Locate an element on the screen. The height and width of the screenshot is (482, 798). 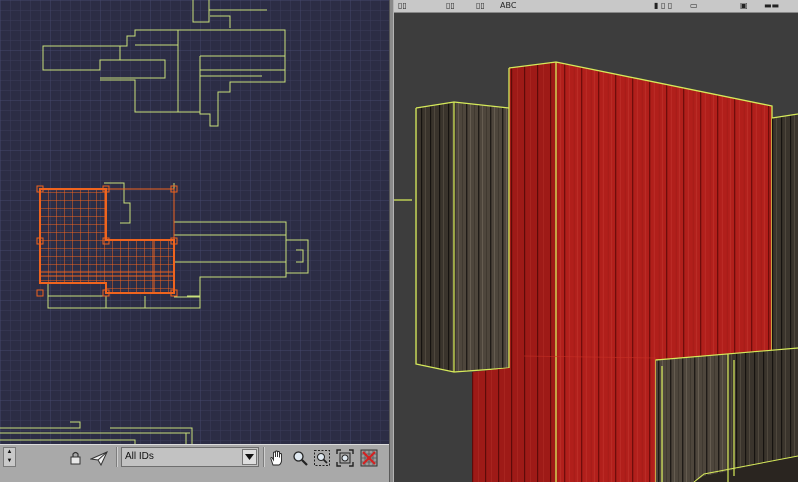
toolbar-glyph: ▭ is located at coordinates (694, 5).